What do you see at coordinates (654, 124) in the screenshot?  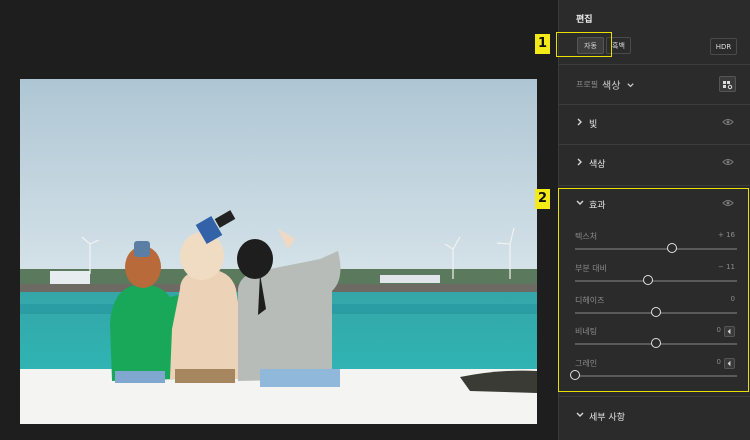 I see `section-light: 빛` at bounding box center [654, 124].